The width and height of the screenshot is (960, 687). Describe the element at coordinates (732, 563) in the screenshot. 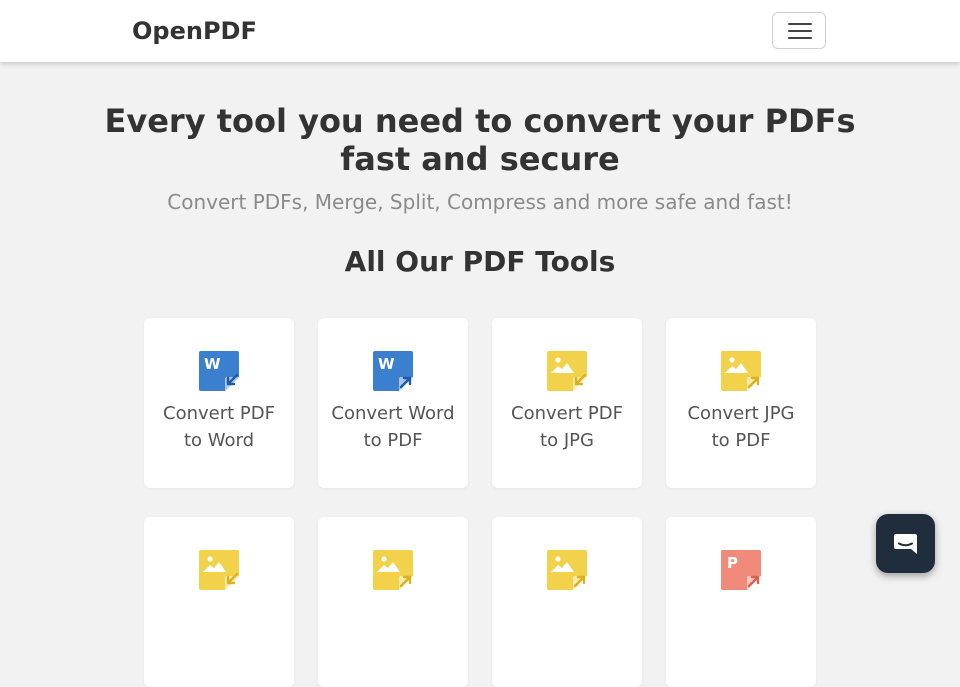

I see `svg-text: P` at that location.